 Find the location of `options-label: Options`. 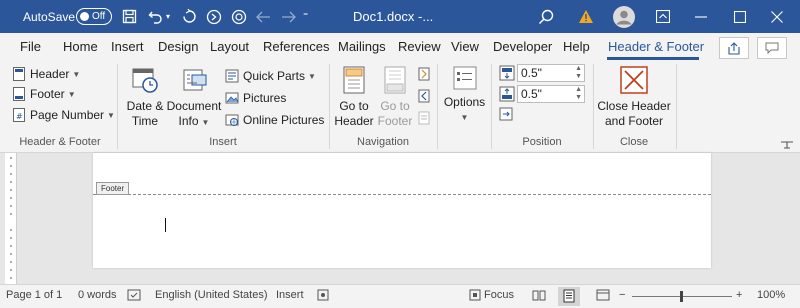

options-label: Options is located at coordinates (464, 102).